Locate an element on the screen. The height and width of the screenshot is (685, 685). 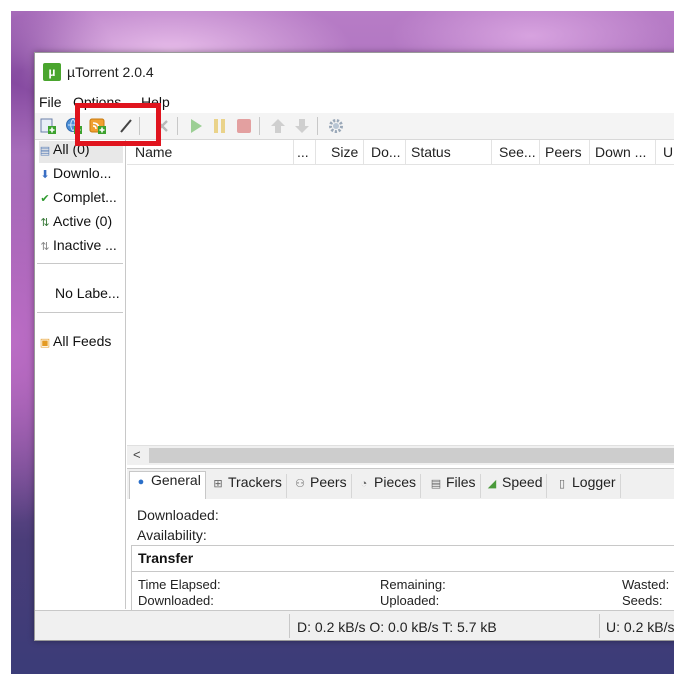
tab-peers: ⚇ Peers is located at coordinates (322, 486).